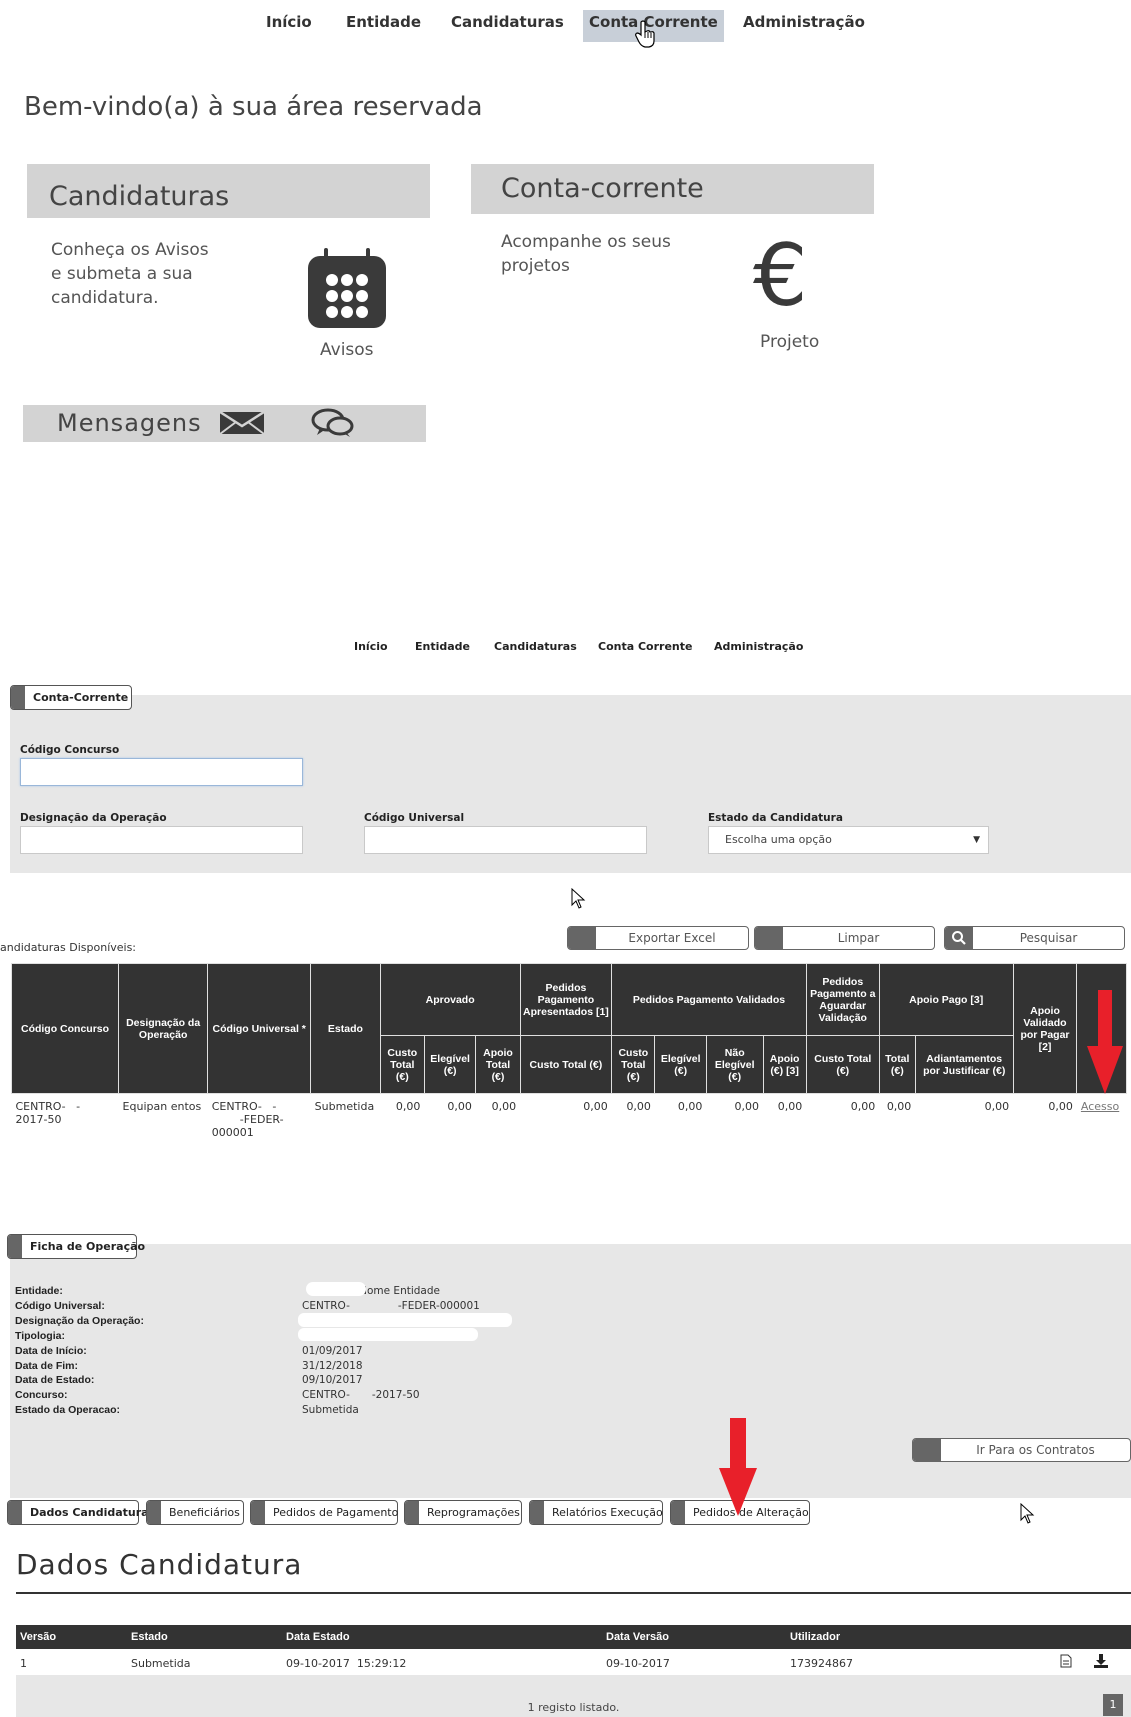 This screenshot has width=1131, height=1717. What do you see at coordinates (848, 840) in the screenshot?
I see `estado-candidatura-select: Escolha uma opção ▼` at bounding box center [848, 840].